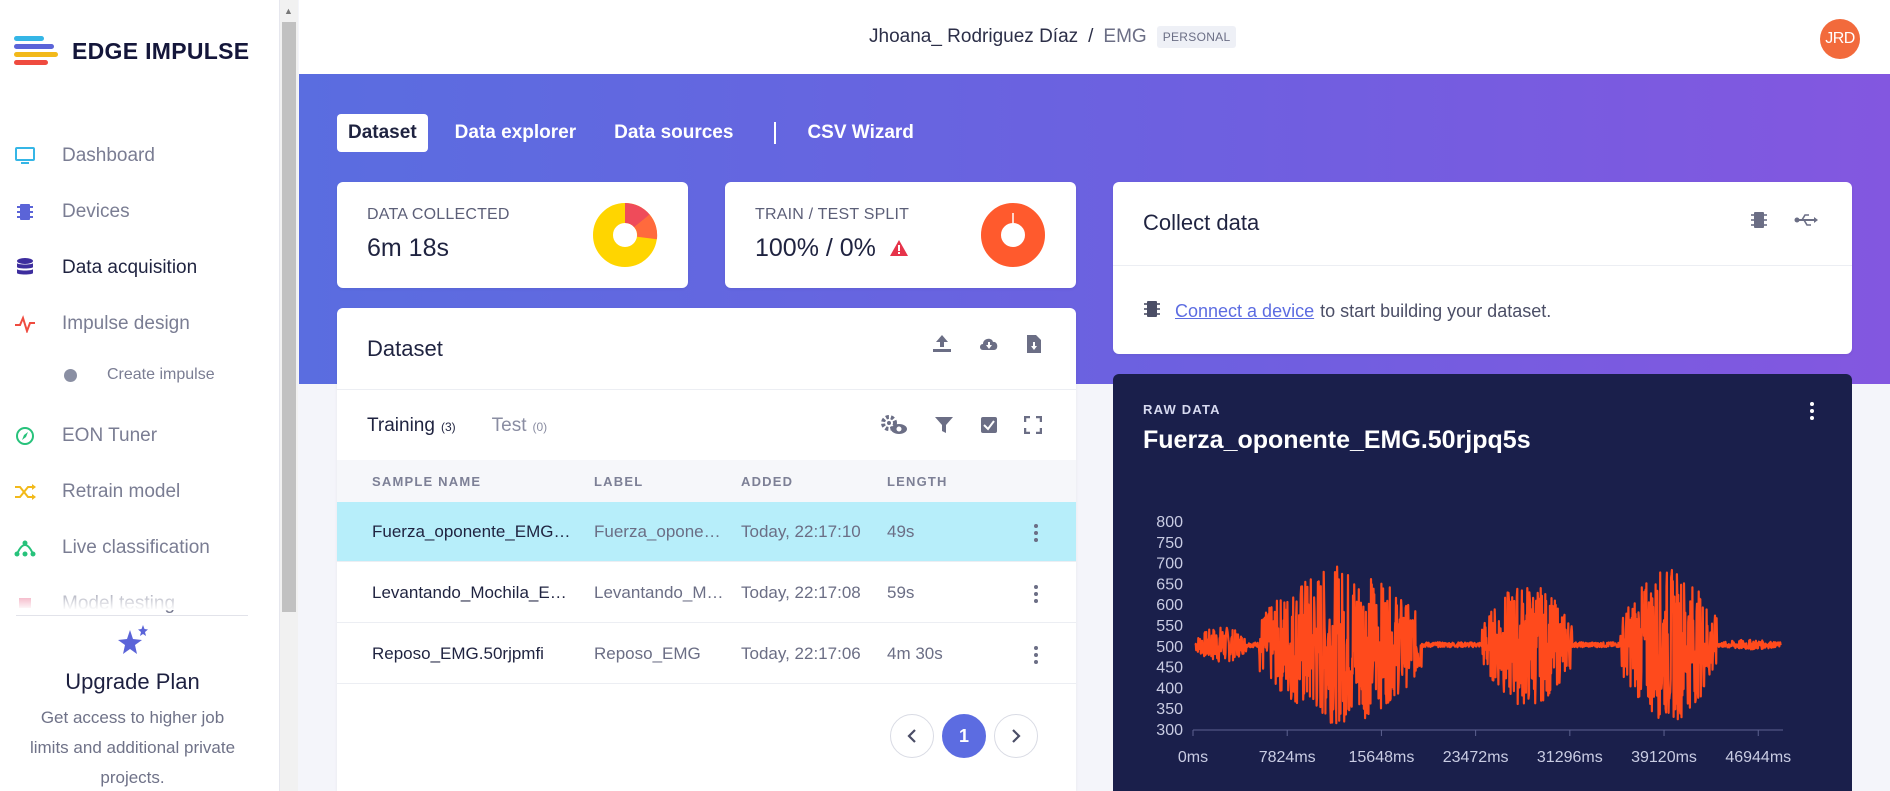  Describe the element at coordinates (515, 133) in the screenshot. I see `tab-data-explorer: Data explorer` at that location.